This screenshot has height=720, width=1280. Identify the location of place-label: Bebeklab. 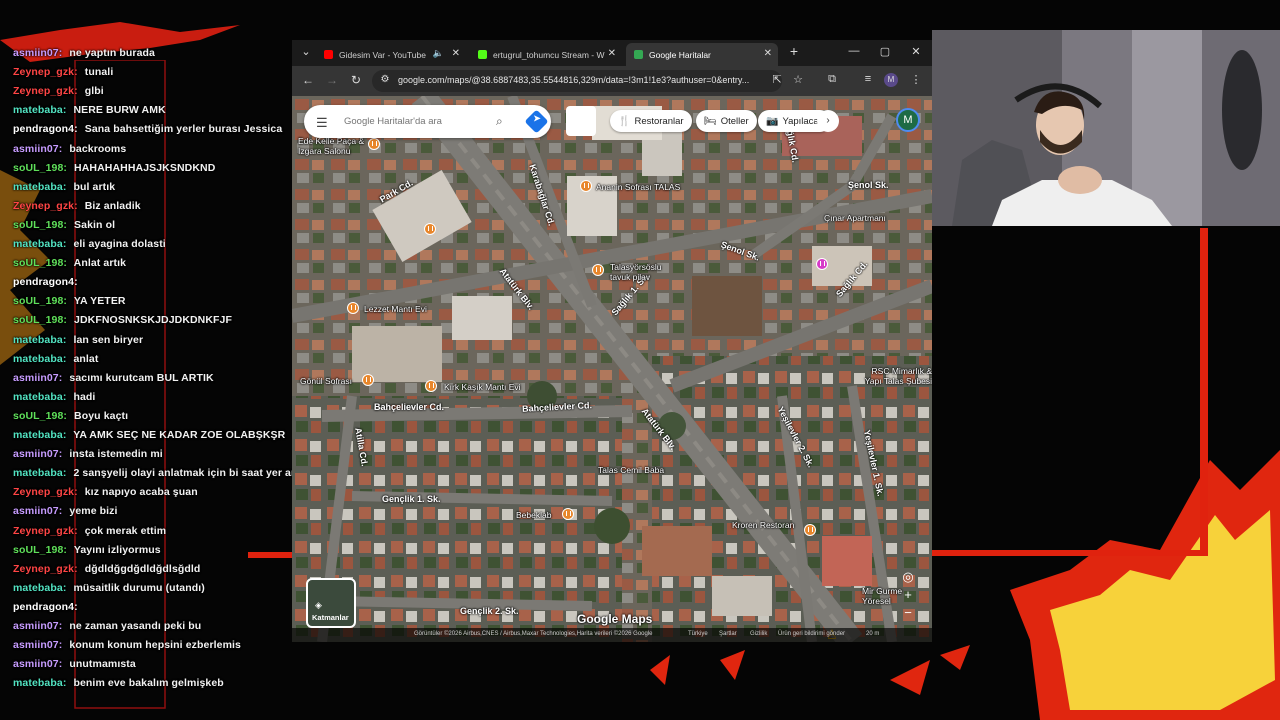
(533, 515).